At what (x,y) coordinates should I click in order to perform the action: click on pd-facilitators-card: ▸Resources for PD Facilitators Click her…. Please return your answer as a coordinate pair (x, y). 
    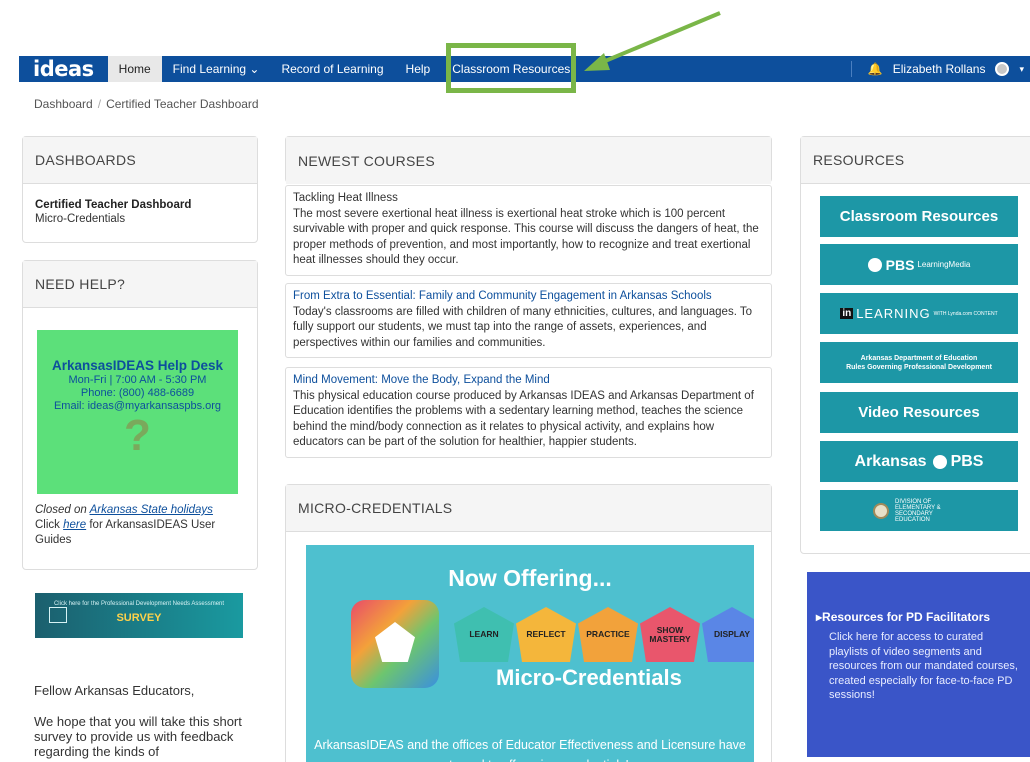
    Looking at the image, I should click on (918, 664).